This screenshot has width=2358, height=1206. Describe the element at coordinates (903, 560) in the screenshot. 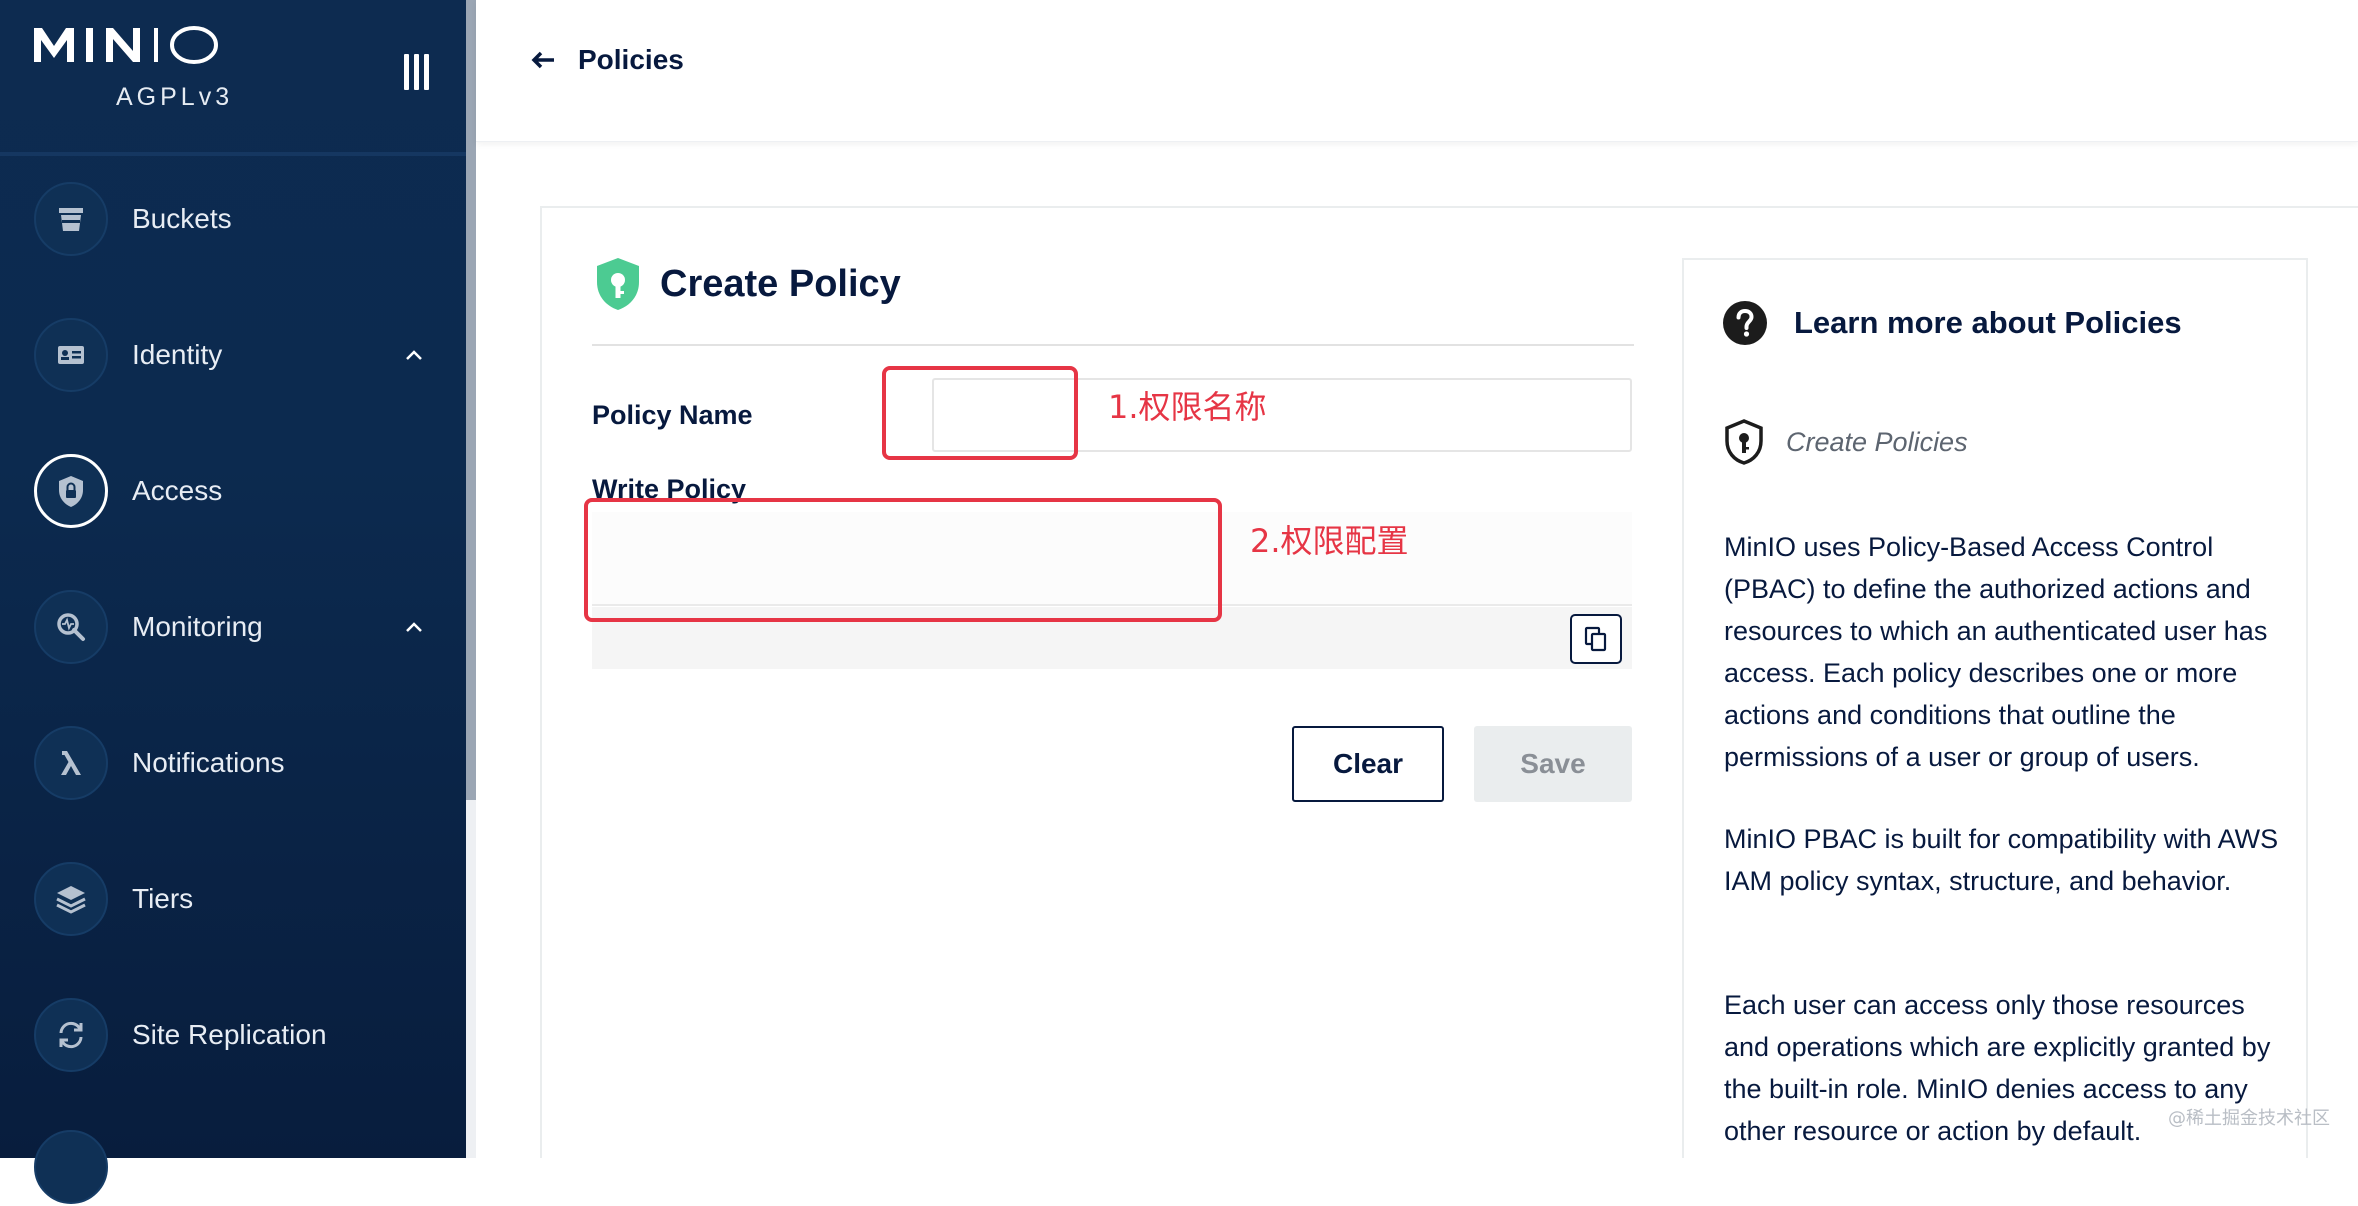

I see `annotation-box-policy-config` at that location.